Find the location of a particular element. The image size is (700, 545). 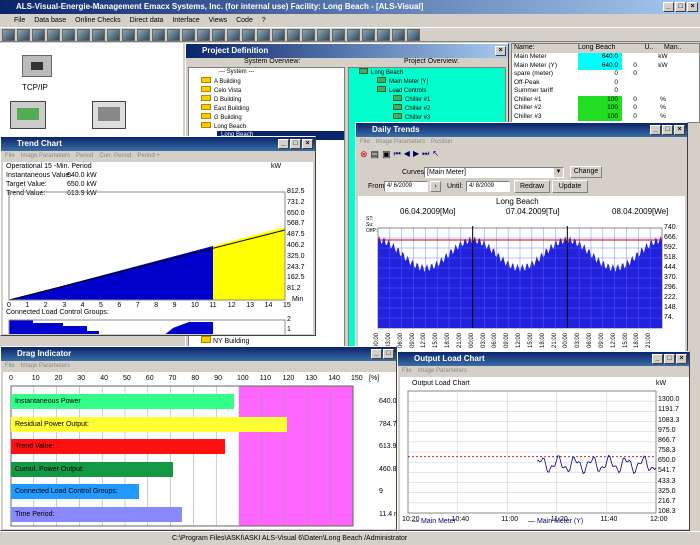

controller-device-icon is located at coordinates (28, 115).